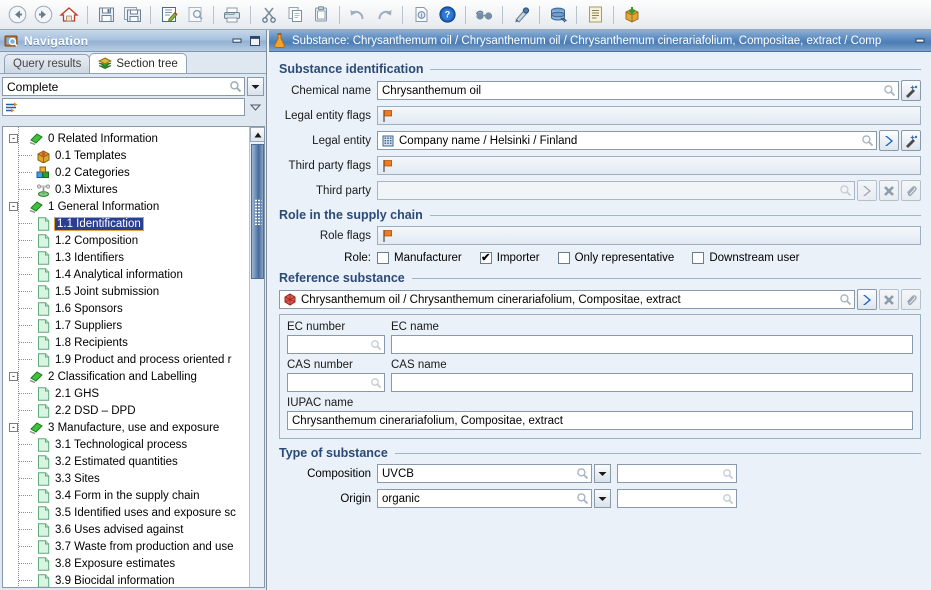  What do you see at coordinates (106, 15) in the screenshot?
I see `save-button` at bounding box center [106, 15].